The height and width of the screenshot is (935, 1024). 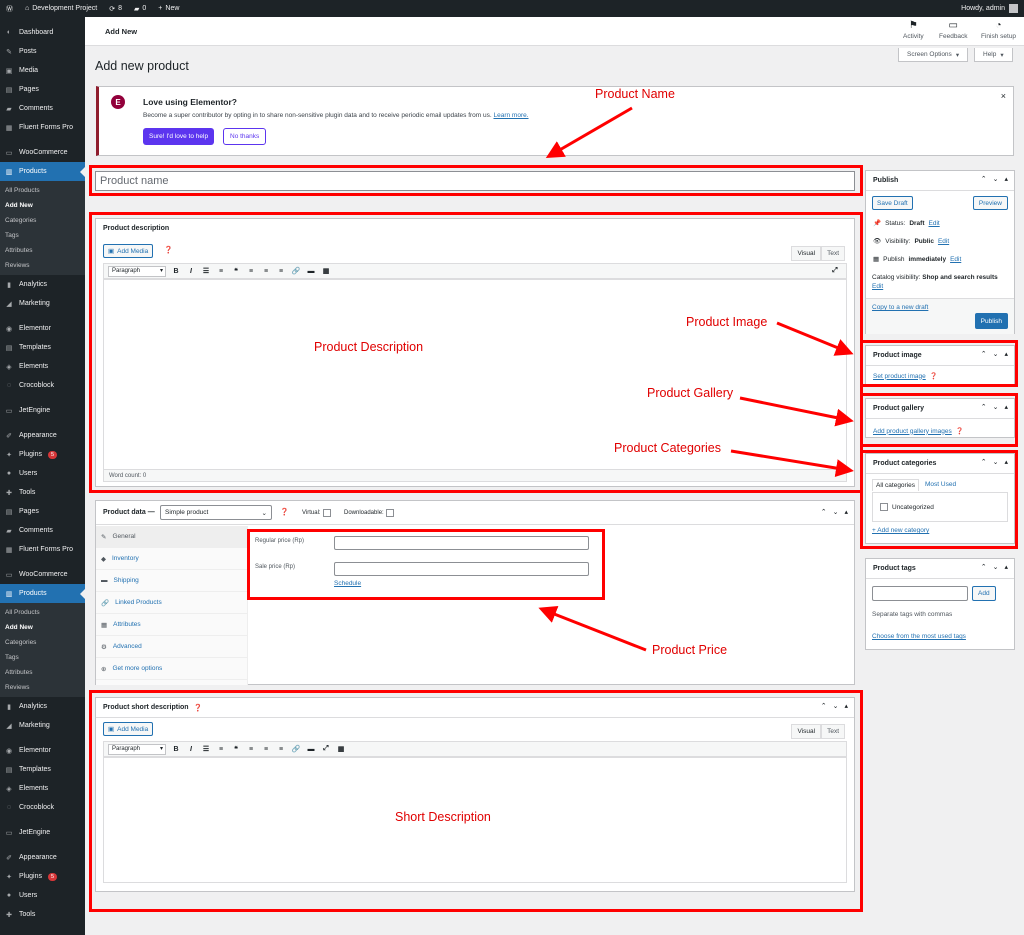 I want to click on arrow-to-image, so click(x=815, y=338).